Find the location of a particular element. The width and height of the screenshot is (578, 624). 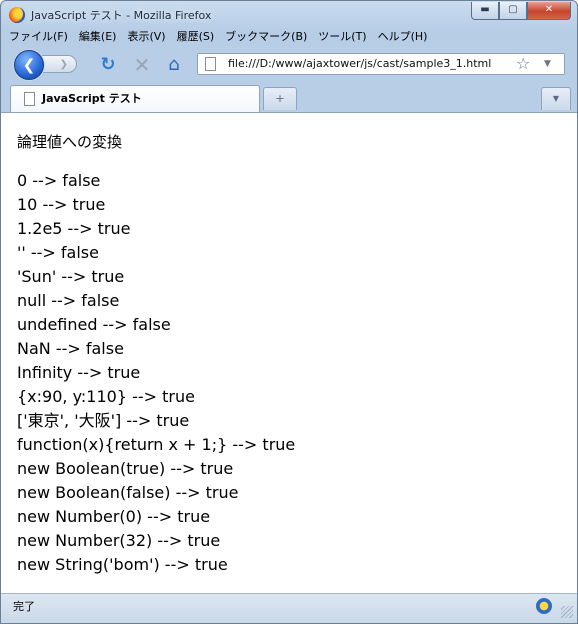

status-bar: 完了 is located at coordinates (289, 608).